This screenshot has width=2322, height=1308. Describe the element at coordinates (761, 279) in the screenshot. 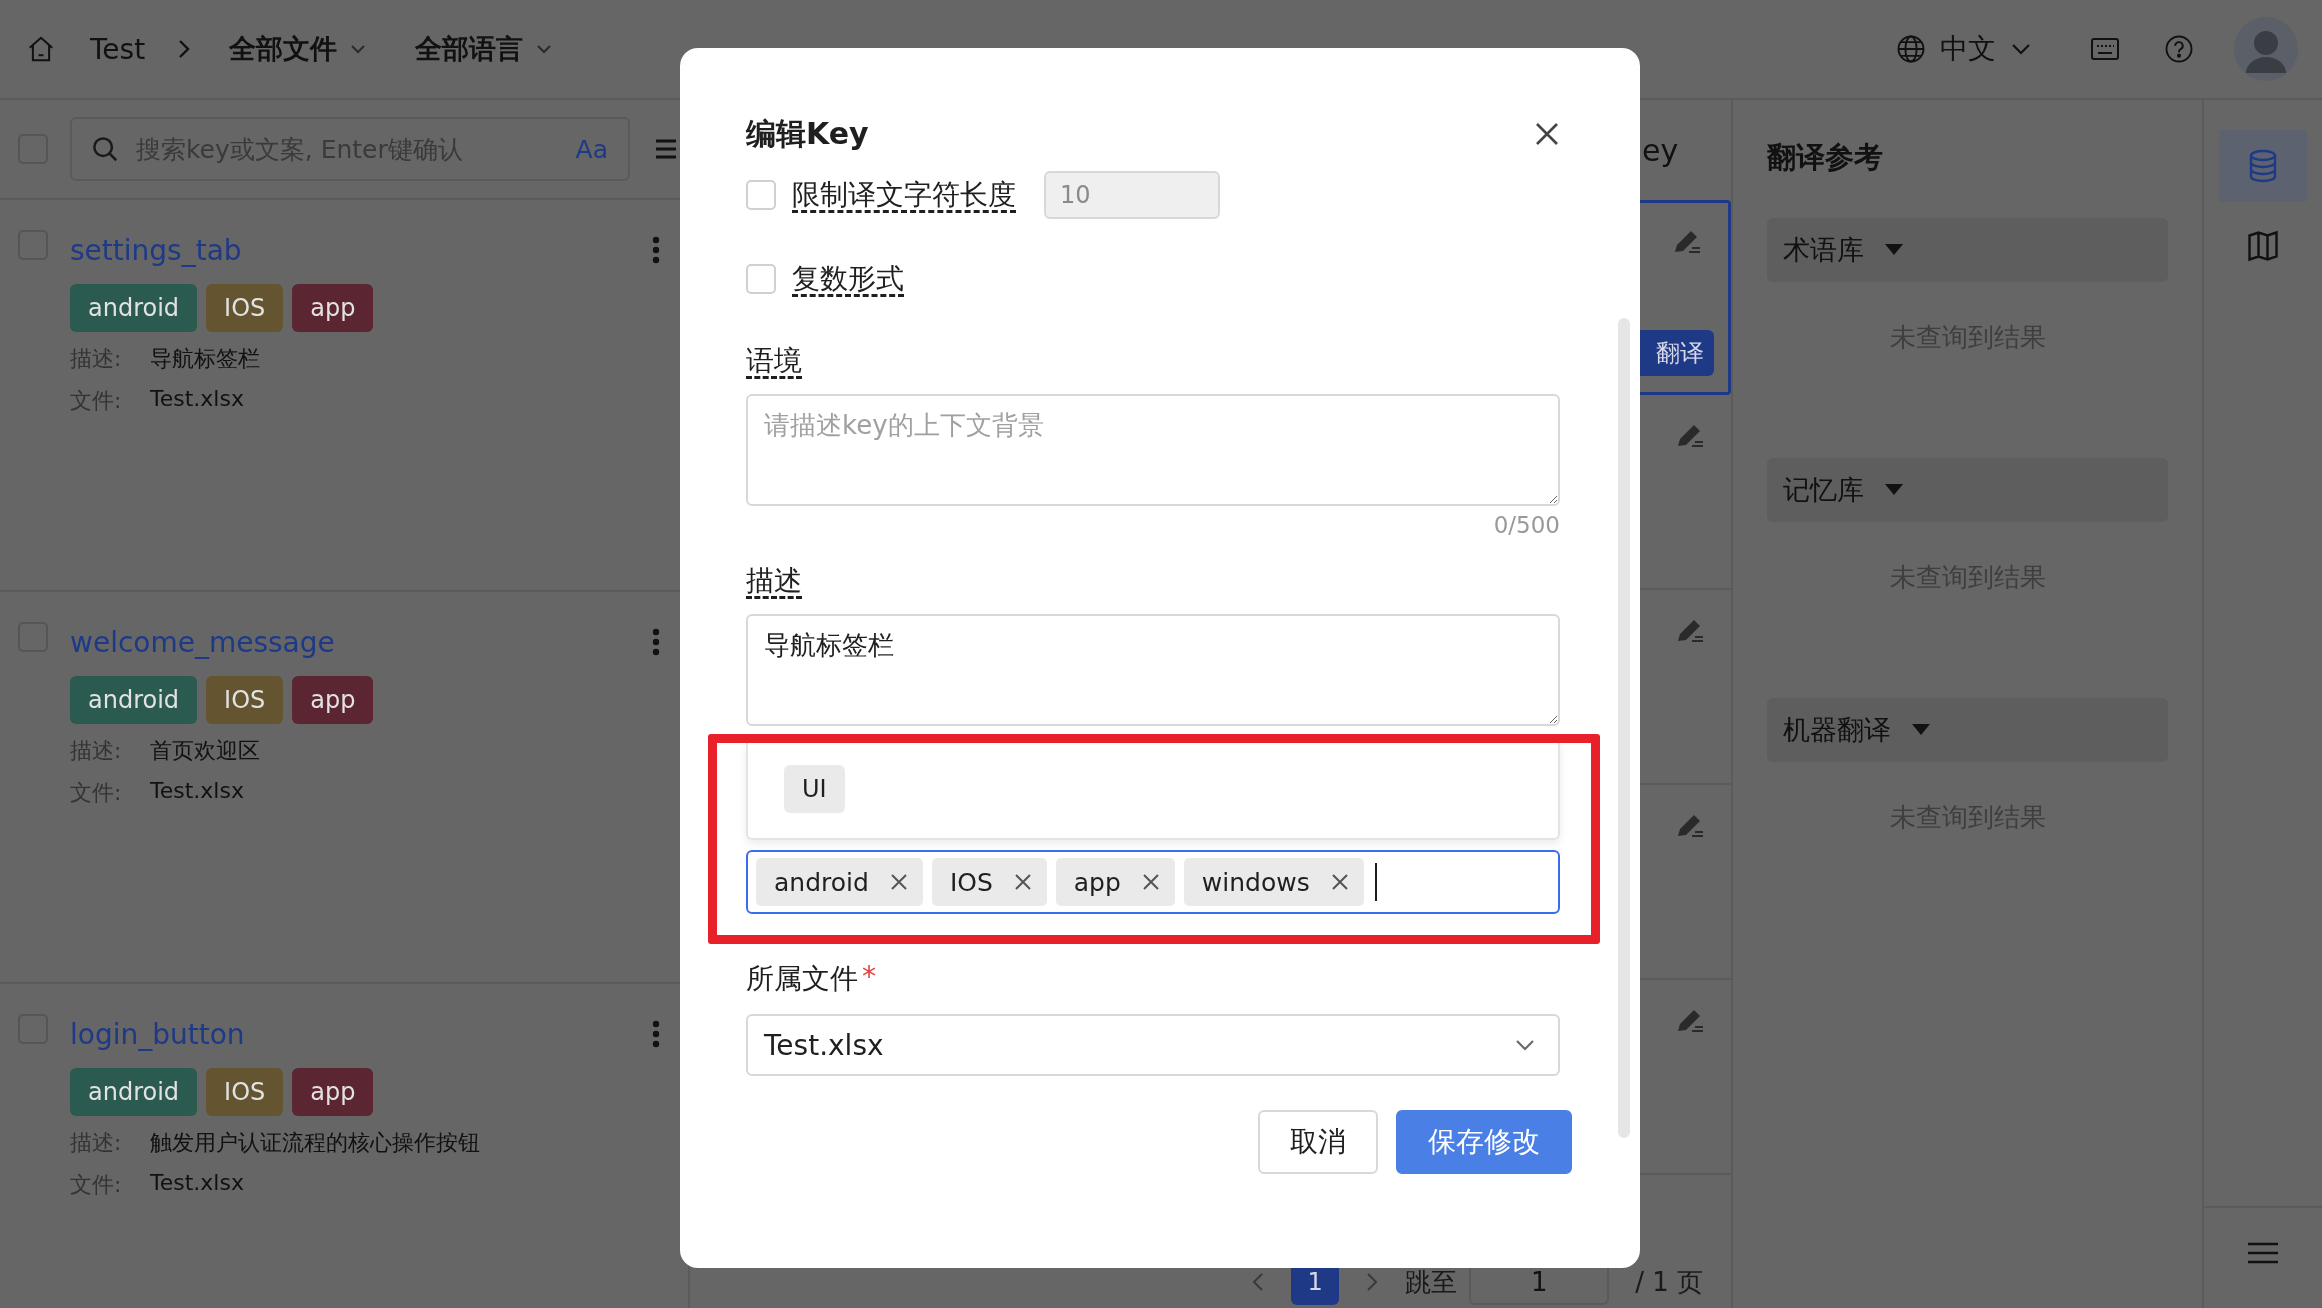

I see `checkbox` at that location.